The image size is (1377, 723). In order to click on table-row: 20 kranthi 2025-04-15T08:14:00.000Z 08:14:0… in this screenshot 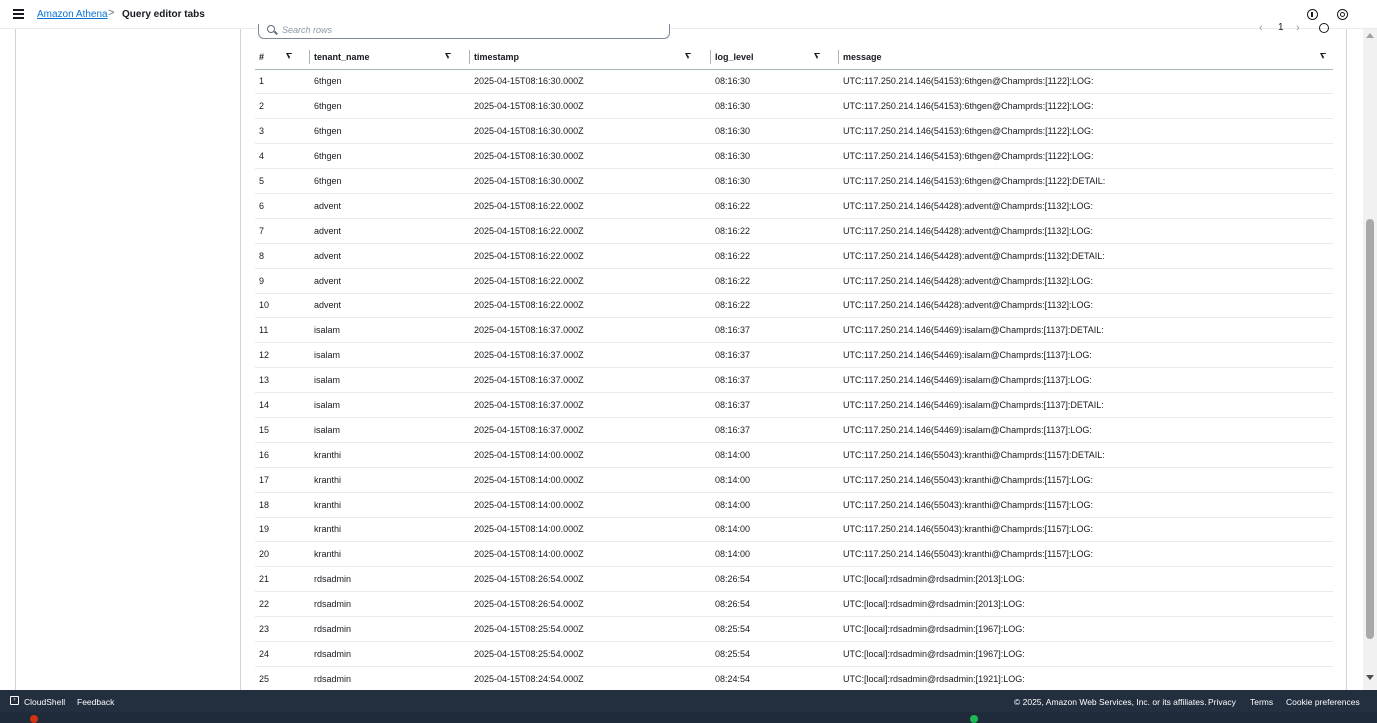, I will do `click(794, 554)`.